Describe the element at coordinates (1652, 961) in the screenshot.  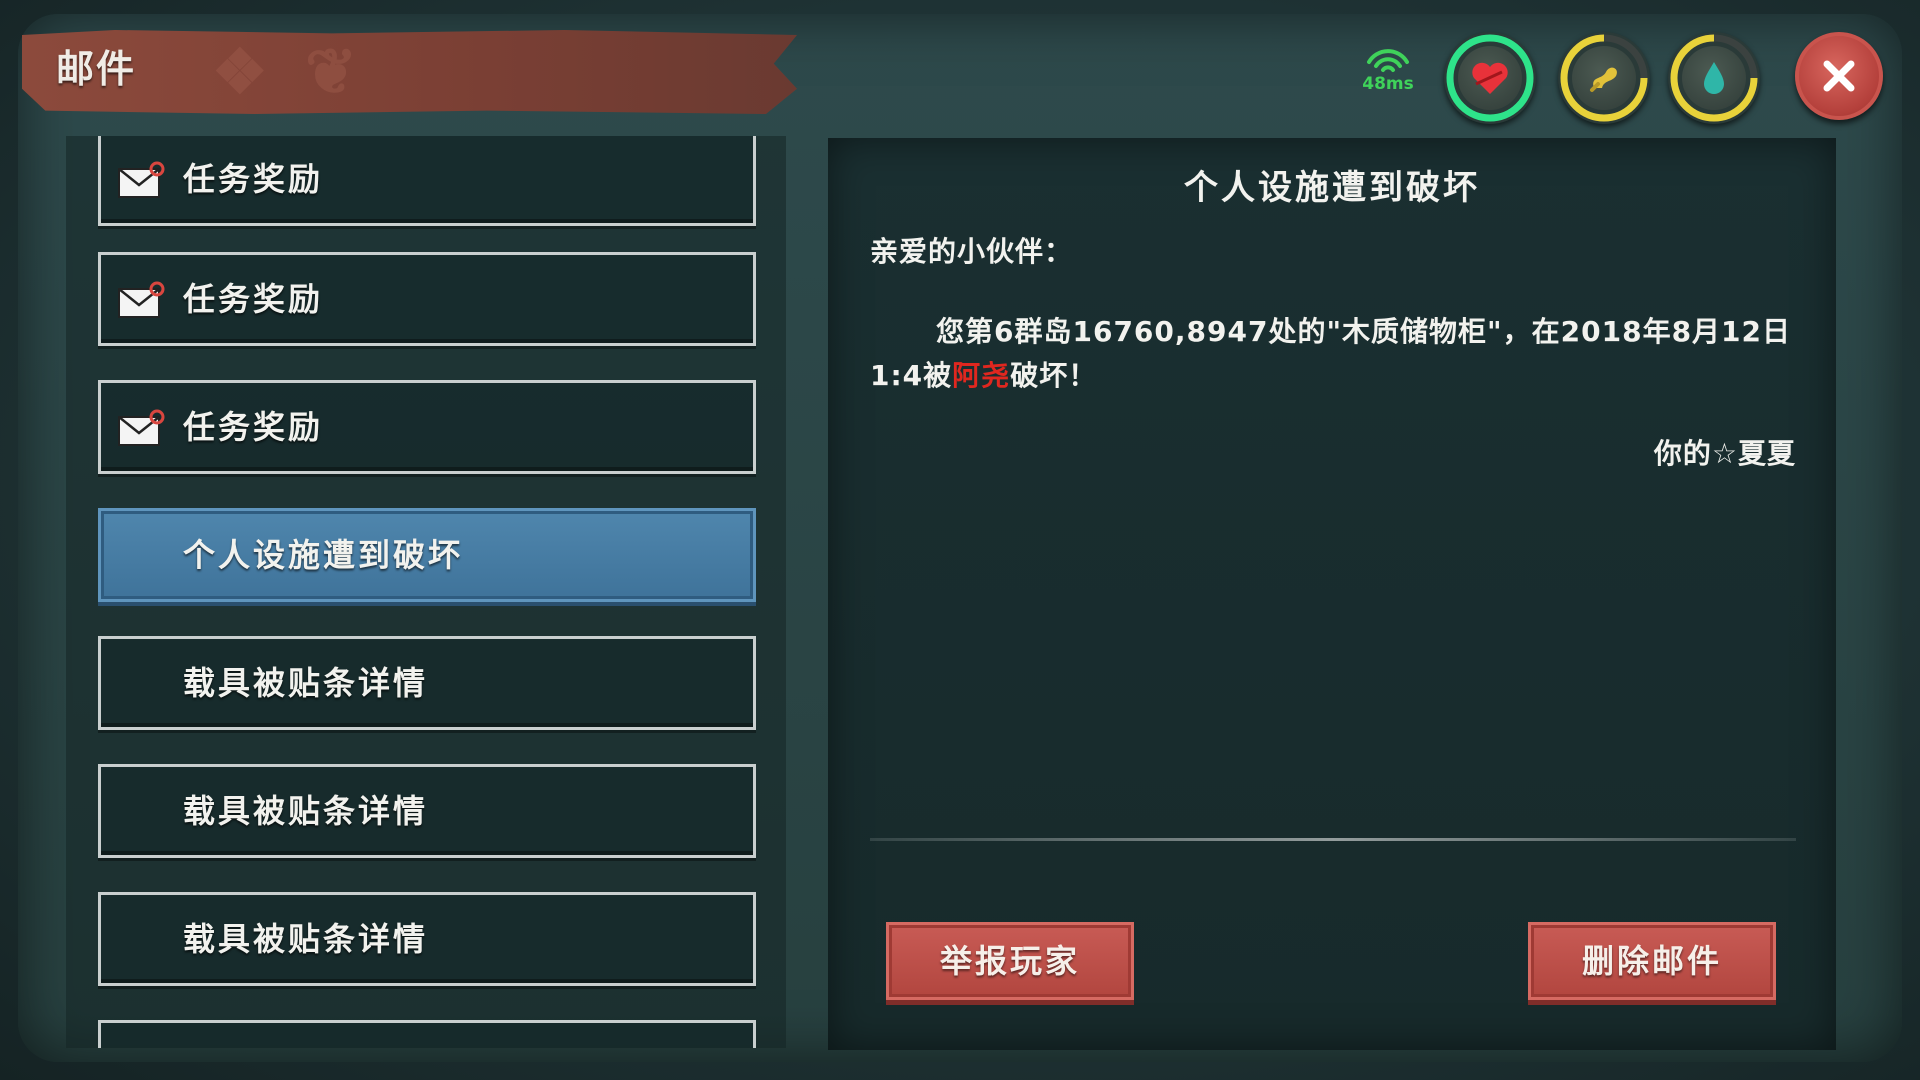
I see `delete-mail-button: 删除邮件` at that location.